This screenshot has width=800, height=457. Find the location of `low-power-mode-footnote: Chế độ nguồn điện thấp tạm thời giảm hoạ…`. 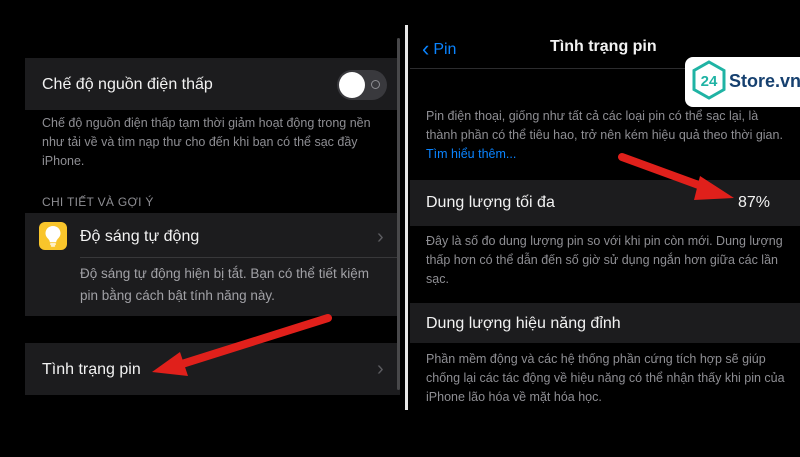

low-power-mode-footnote: Chế độ nguồn điện thấp tạm thời giảm hoạ… is located at coordinates (206, 142).